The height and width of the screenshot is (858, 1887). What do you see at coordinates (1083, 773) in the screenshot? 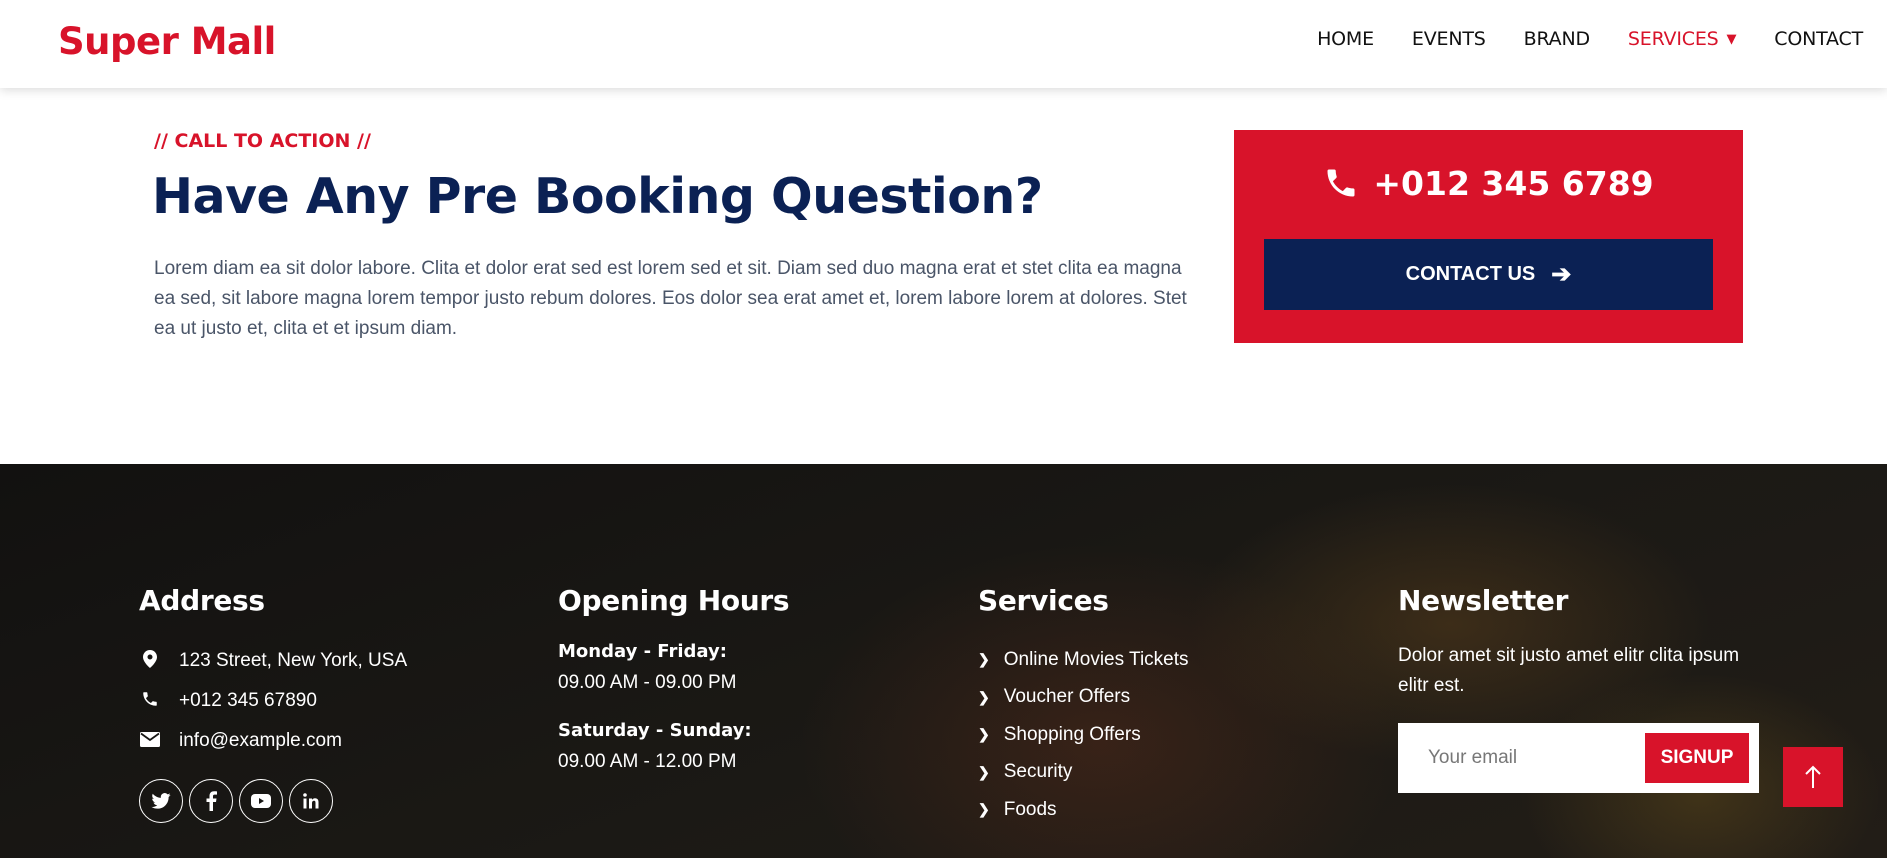
I see `service-link-security: ❯ Security` at bounding box center [1083, 773].